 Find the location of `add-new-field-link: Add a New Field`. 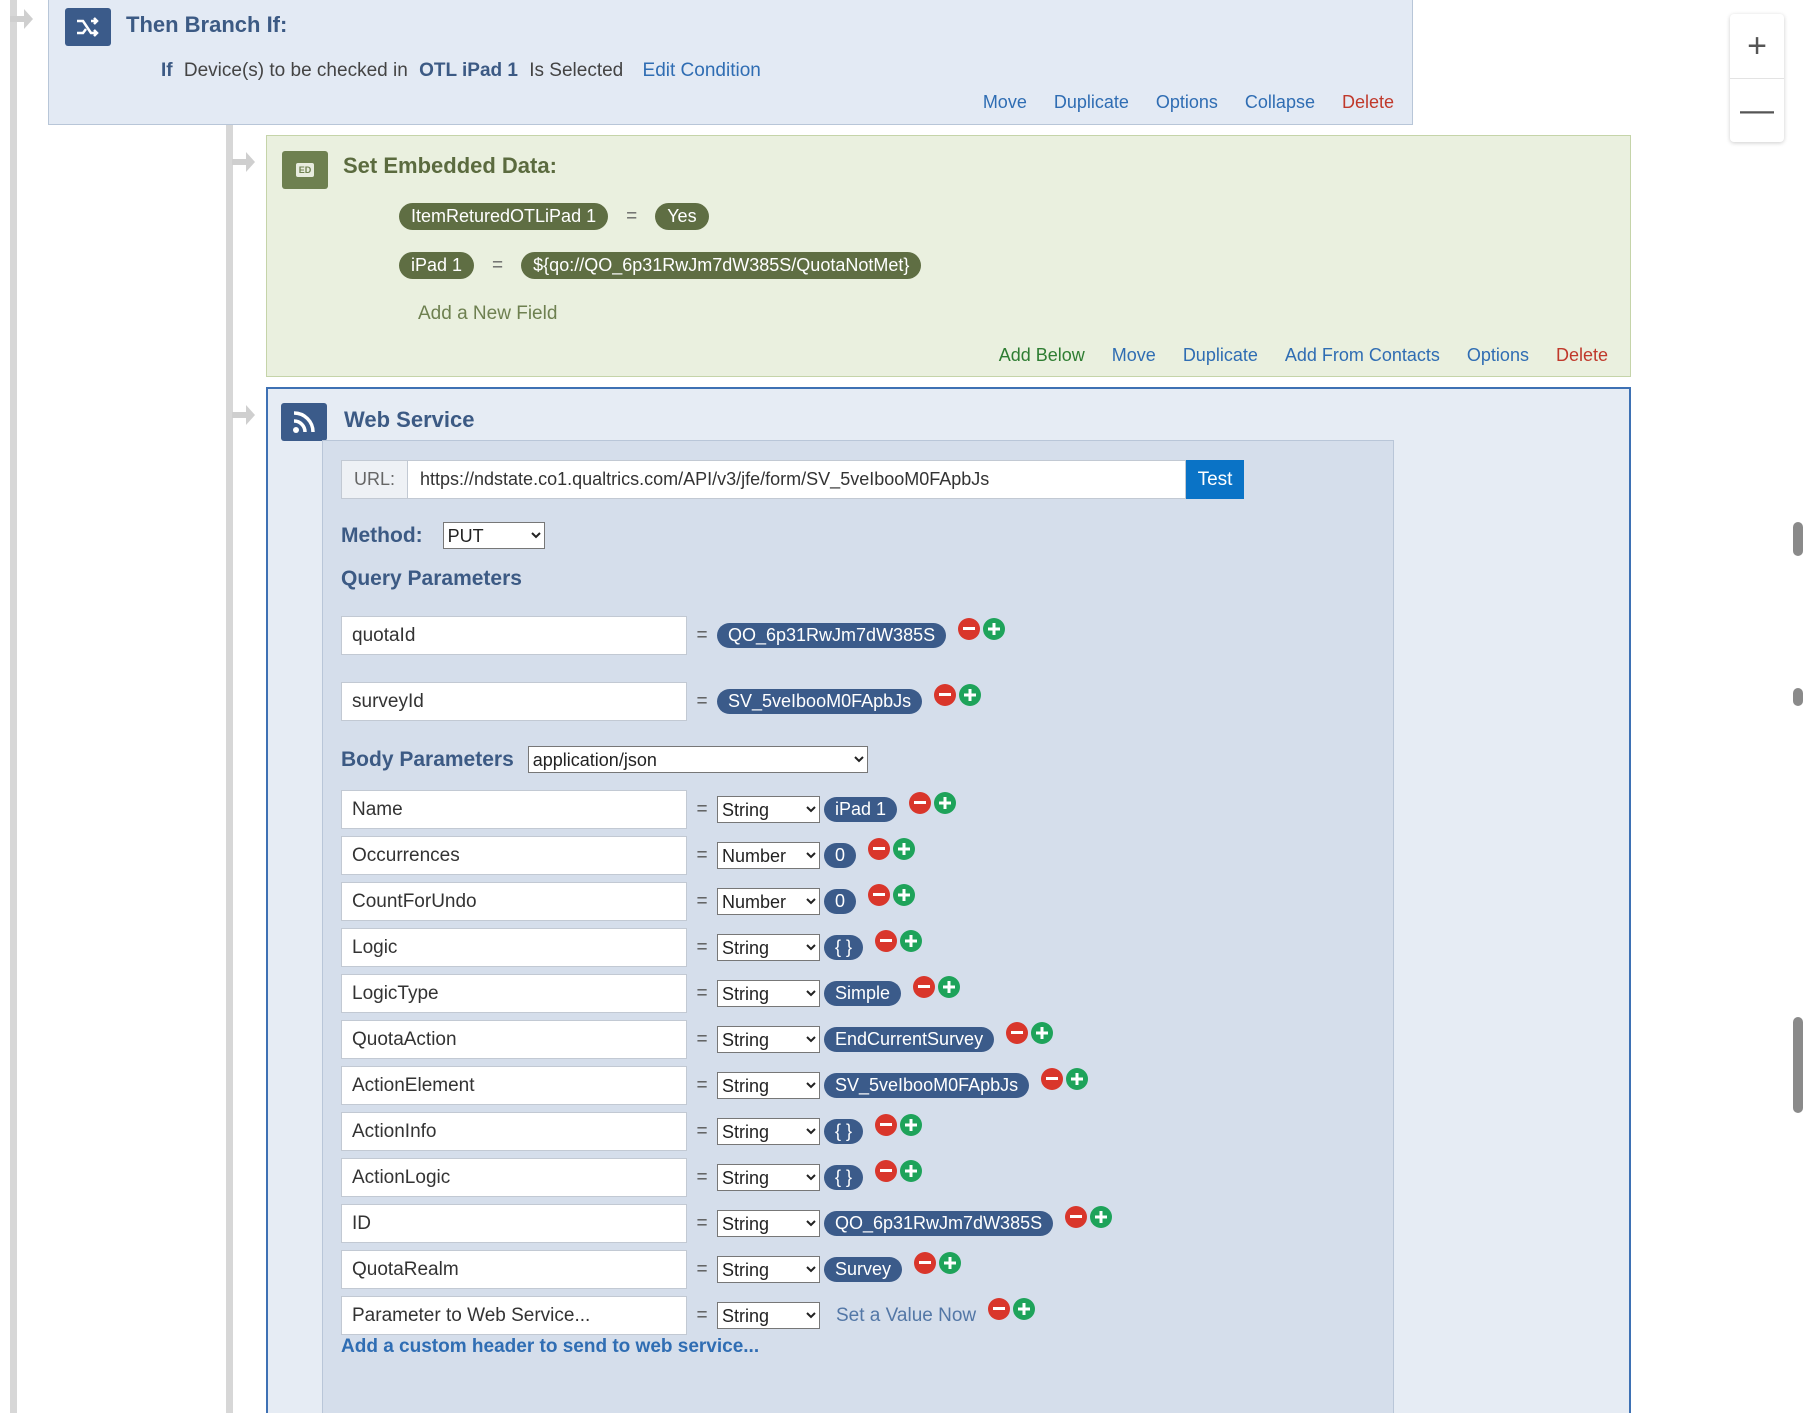

add-new-field-link: Add a New Field is located at coordinates (487, 314).